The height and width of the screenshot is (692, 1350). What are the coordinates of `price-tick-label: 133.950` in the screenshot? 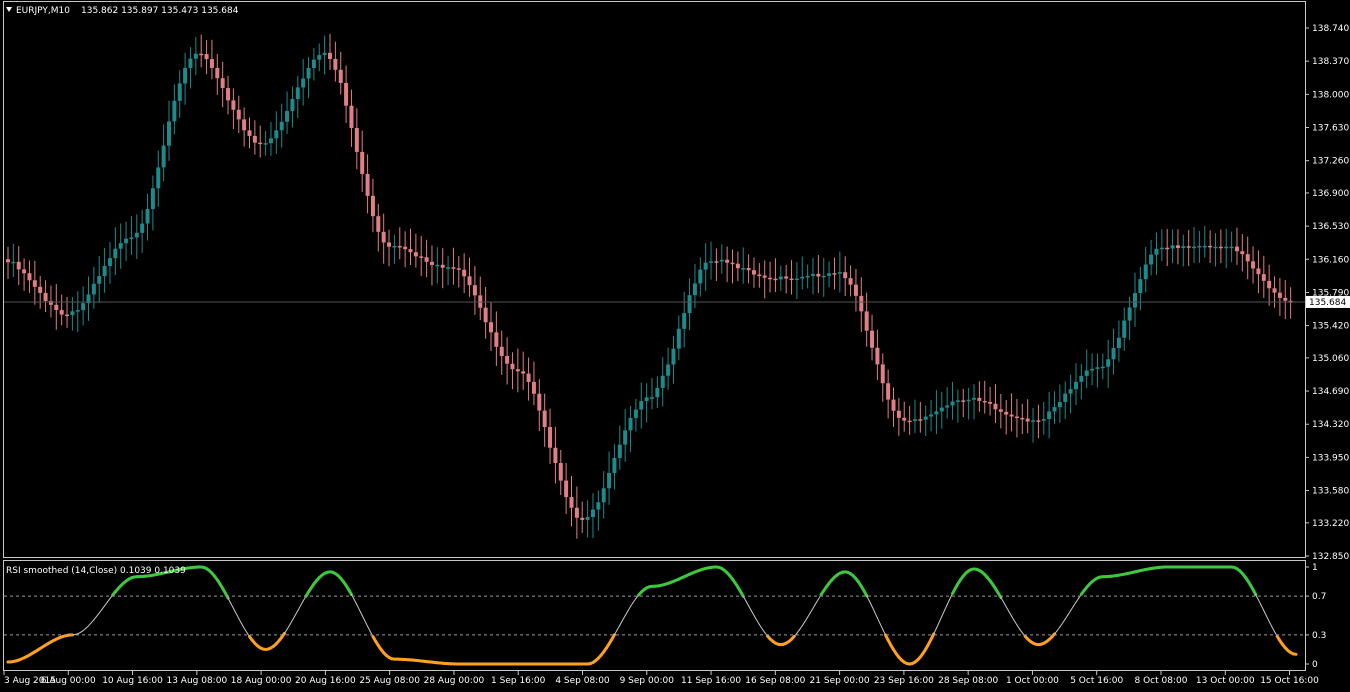 It's located at (1330, 458).